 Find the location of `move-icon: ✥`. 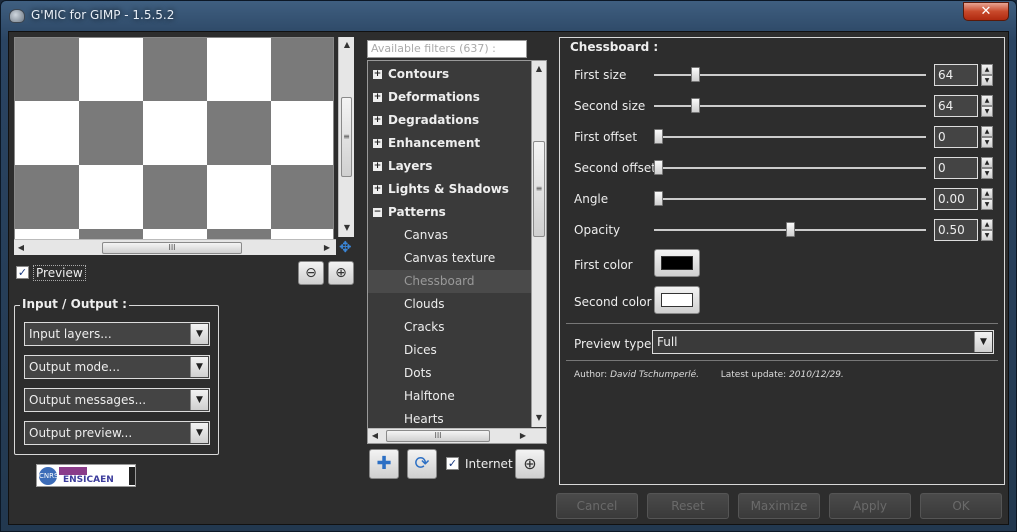

move-icon: ✥ is located at coordinates (345, 247).